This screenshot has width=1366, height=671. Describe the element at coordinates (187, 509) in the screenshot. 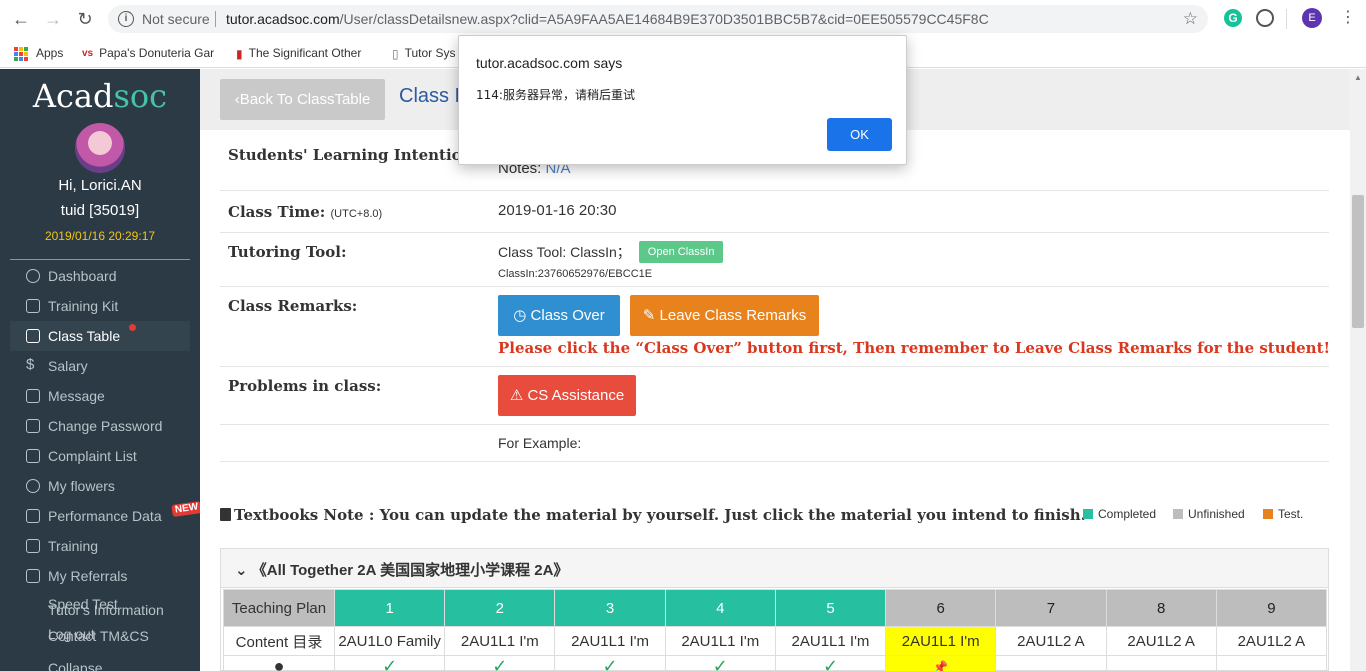

I see `new-badge: NEW` at that location.